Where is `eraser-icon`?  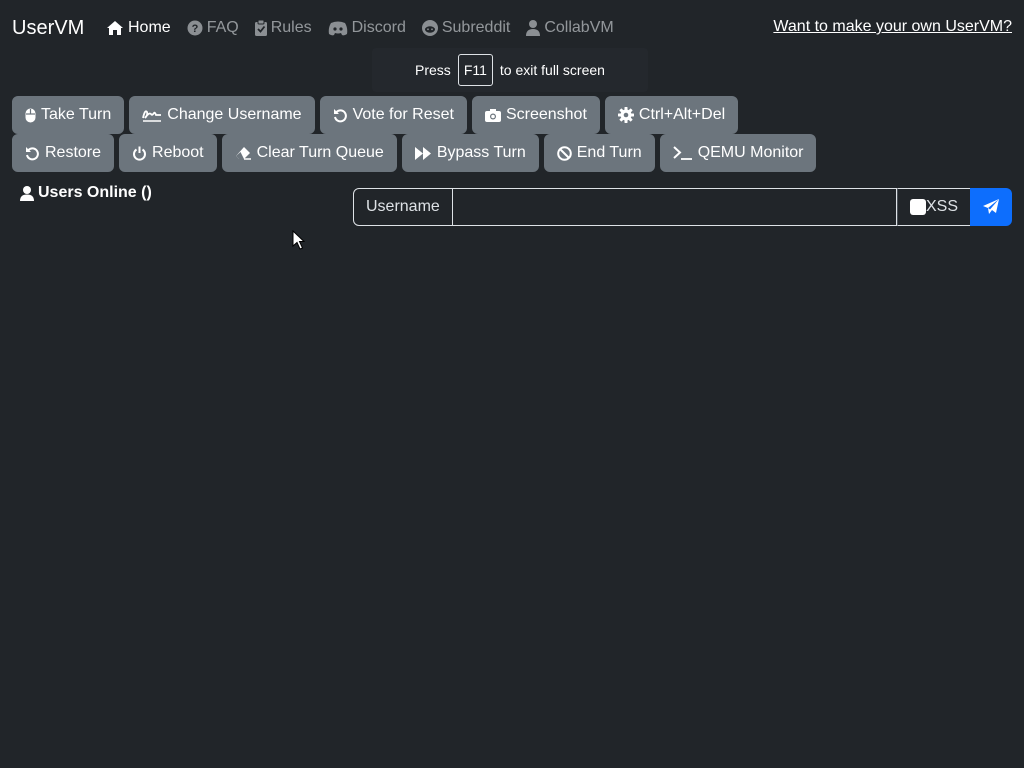
eraser-icon is located at coordinates (243, 153).